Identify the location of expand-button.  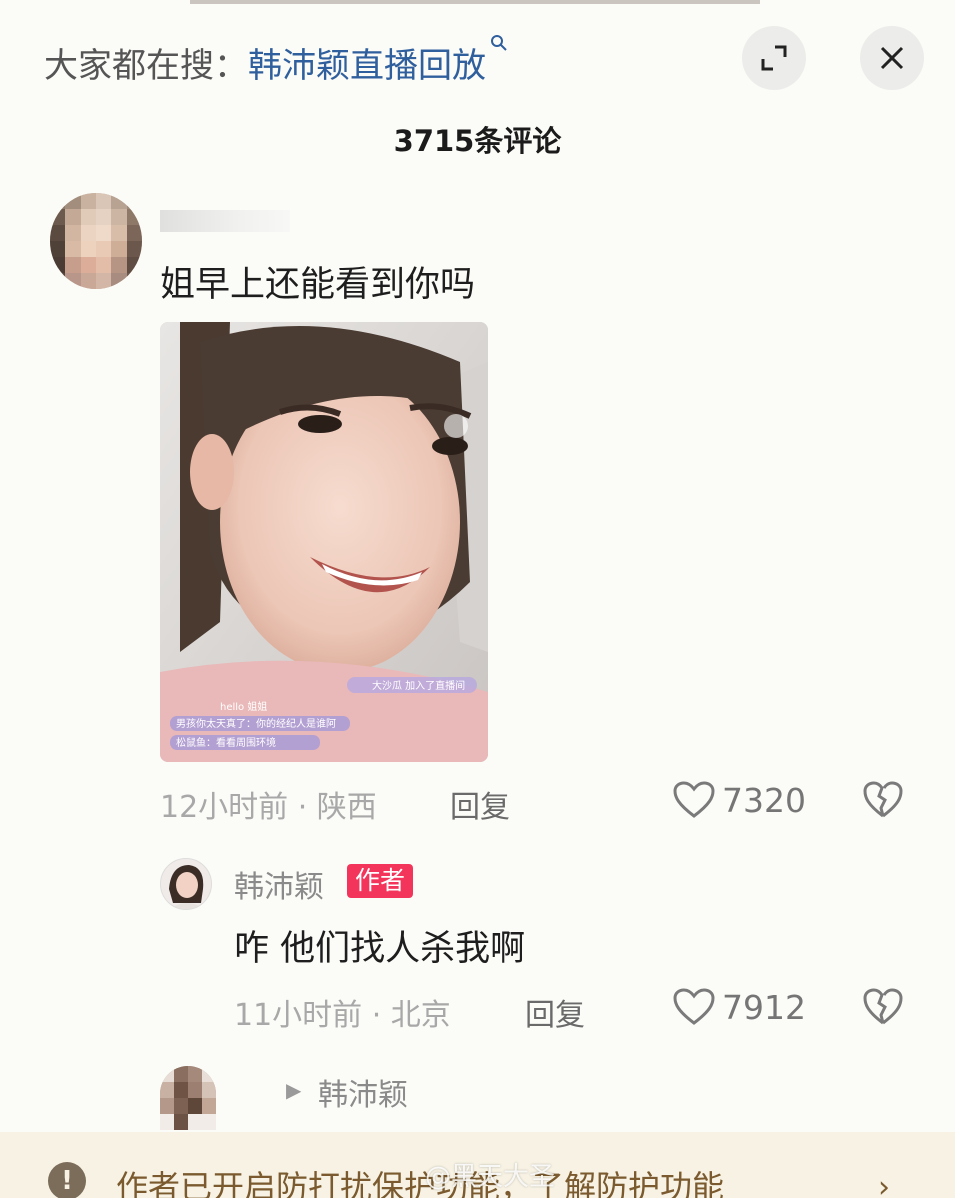
(774, 58).